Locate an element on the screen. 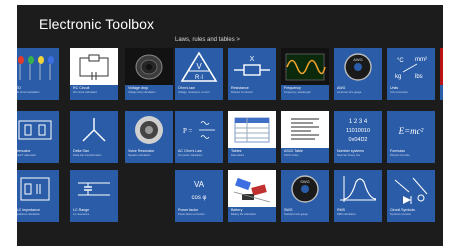 The height and width of the screenshot is (251, 460). table-icon is located at coordinates (252, 129).